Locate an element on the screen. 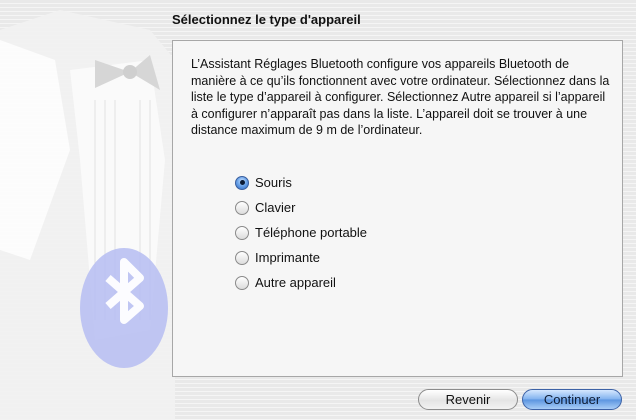 This screenshot has height=420, width=636. radio-imprimante: Imprimante is located at coordinates (301, 257).